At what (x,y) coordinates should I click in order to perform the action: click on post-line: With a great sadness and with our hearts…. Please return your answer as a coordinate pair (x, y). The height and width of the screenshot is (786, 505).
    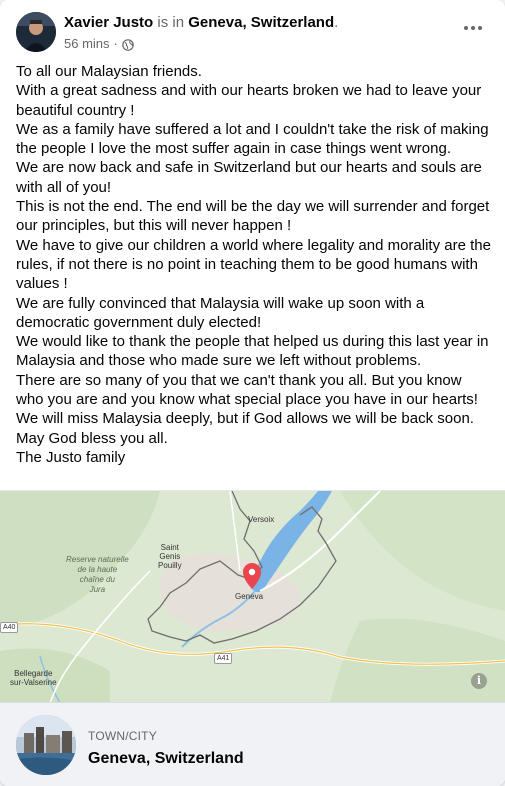
    Looking at the image, I should click on (249, 100).